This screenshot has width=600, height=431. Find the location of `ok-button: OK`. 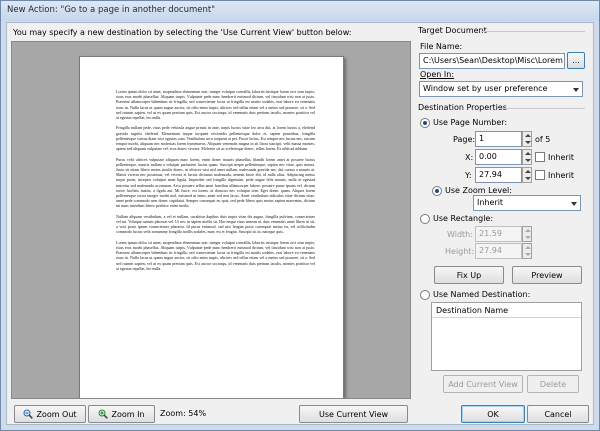

ok-button: OK is located at coordinates (493, 414).